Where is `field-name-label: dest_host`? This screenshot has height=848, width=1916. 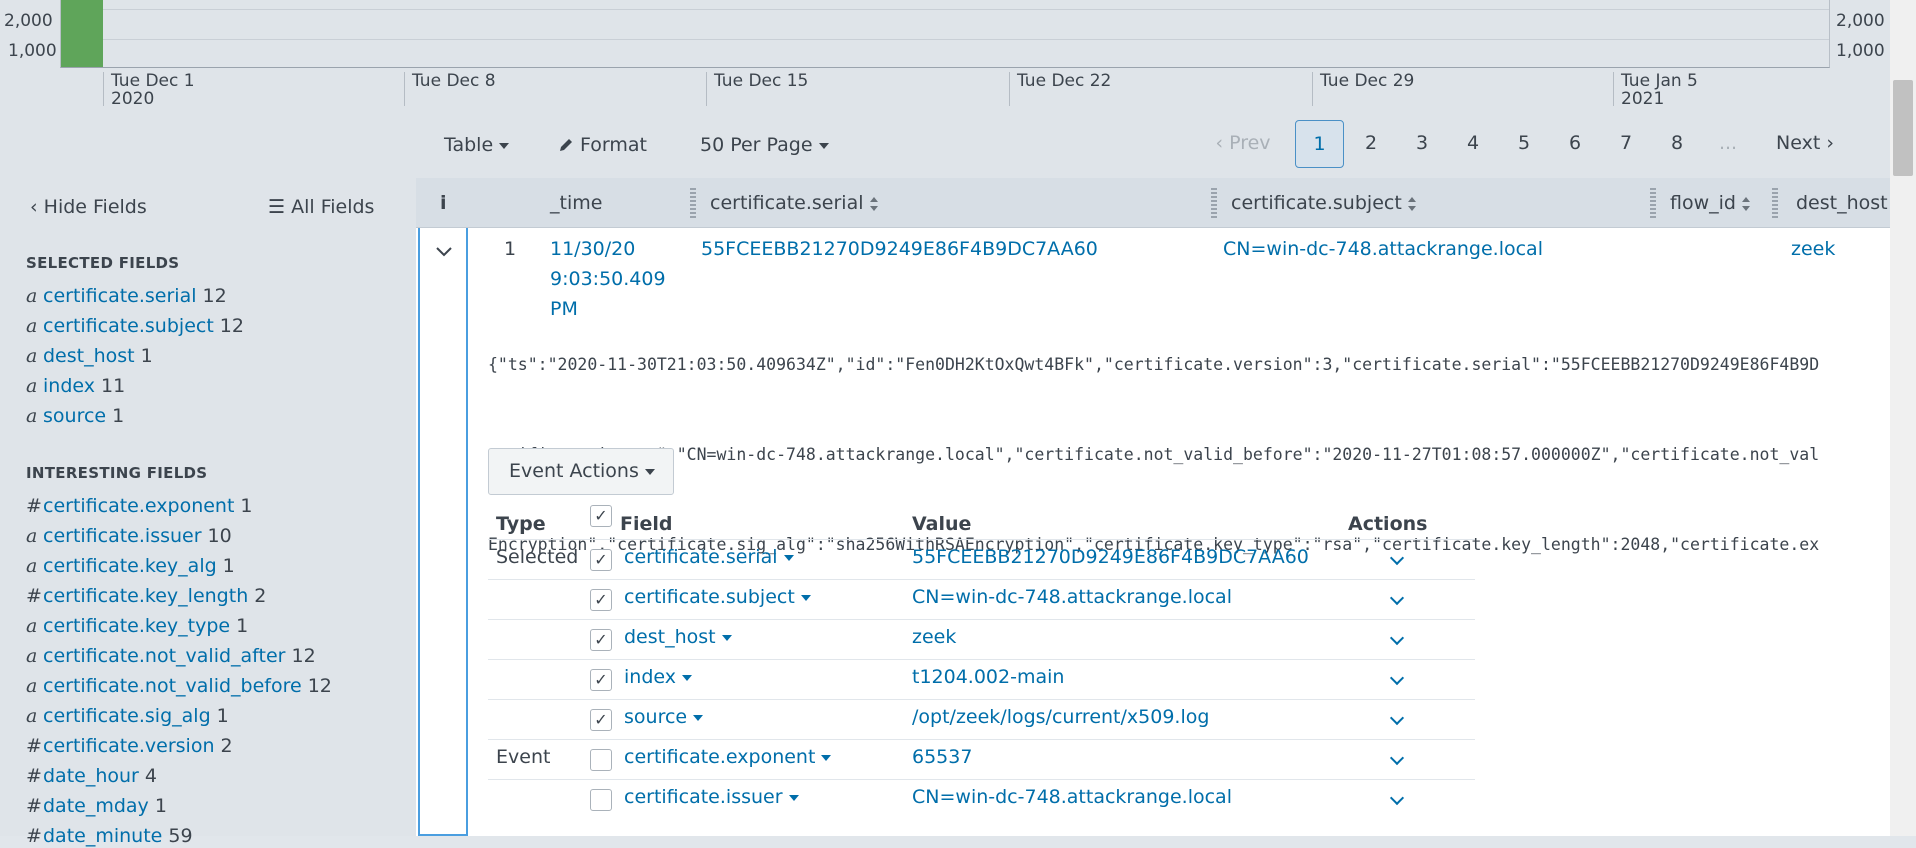 field-name-label: dest_host is located at coordinates (670, 637).